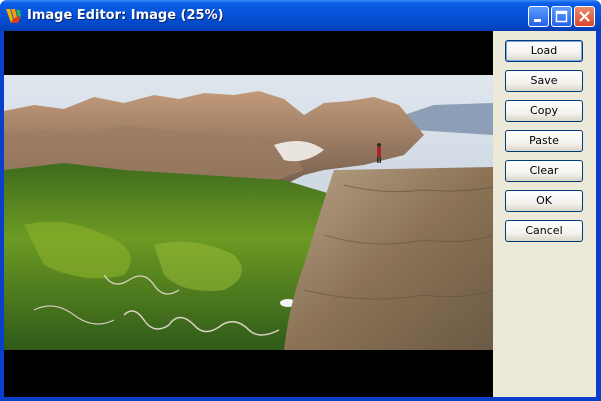  I want to click on copy-button: Copy, so click(544, 111).